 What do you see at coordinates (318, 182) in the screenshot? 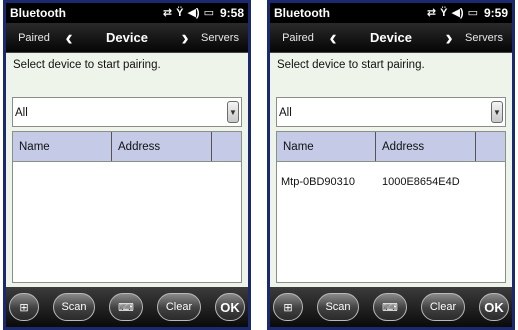
I see `device-name: Mtp-0BD90310` at bounding box center [318, 182].